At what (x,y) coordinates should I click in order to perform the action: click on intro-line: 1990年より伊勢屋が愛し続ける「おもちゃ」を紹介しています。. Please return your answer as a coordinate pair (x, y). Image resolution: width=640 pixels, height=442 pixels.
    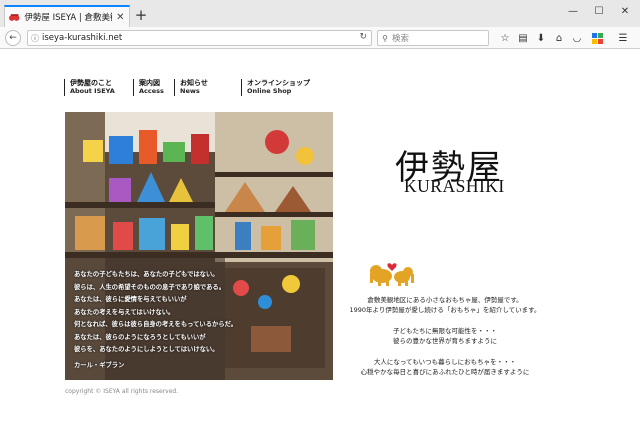
    Looking at the image, I should click on (445, 310).